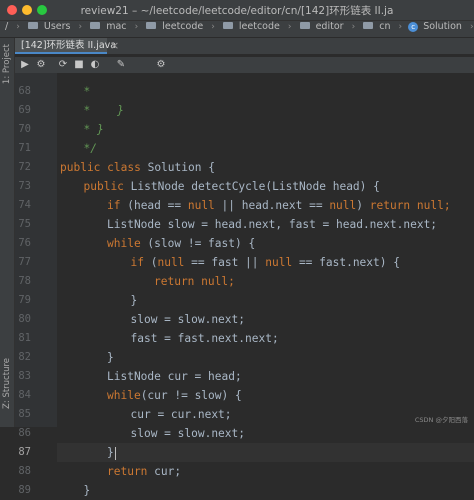 This screenshot has height=500, width=474. What do you see at coordinates (117, 205) in the screenshot?
I see `keyword-token: if` at bounding box center [117, 205].